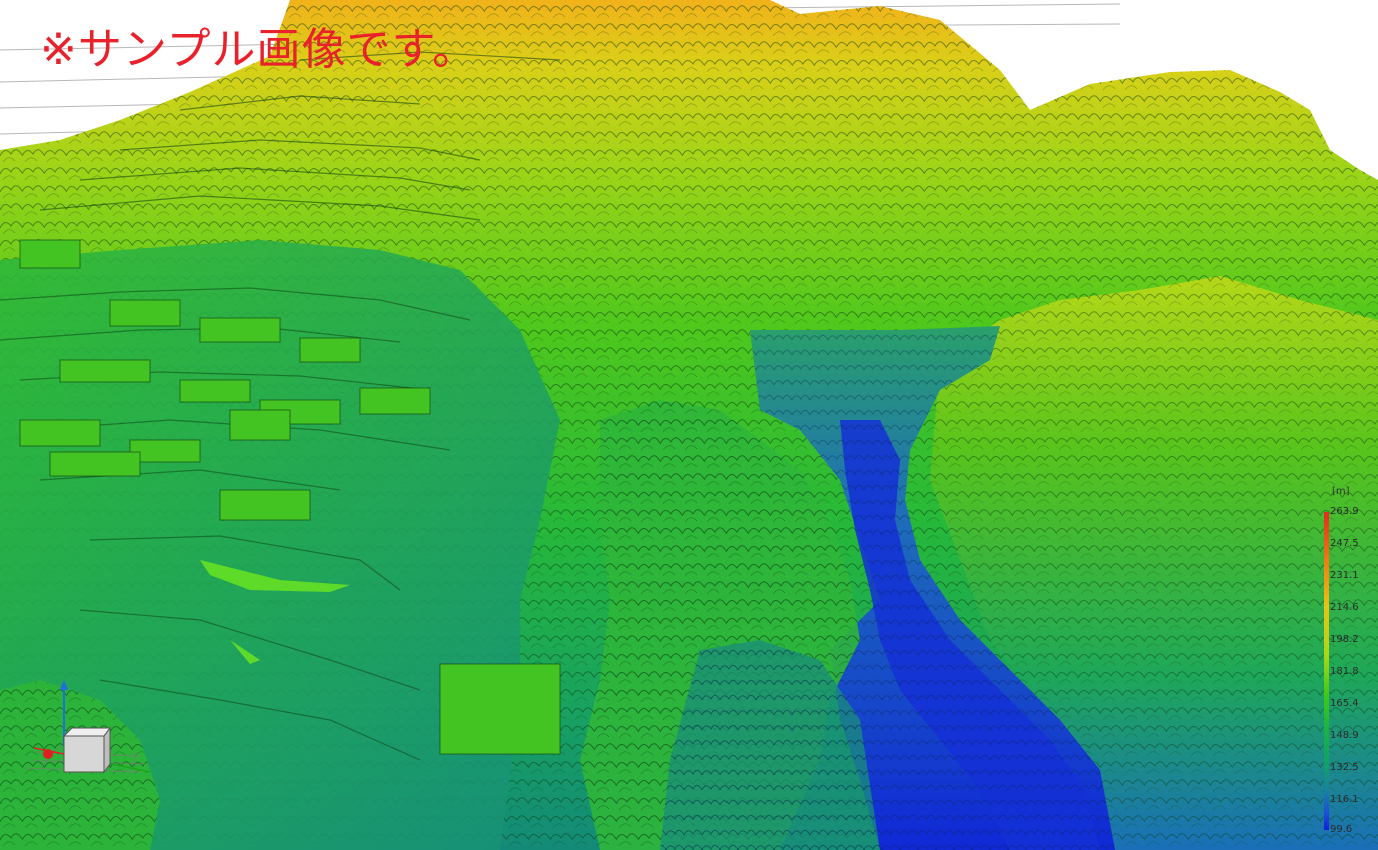 This screenshot has width=1378, height=850. I want to click on scale-tick-label: 165.4, so click(1344, 703).